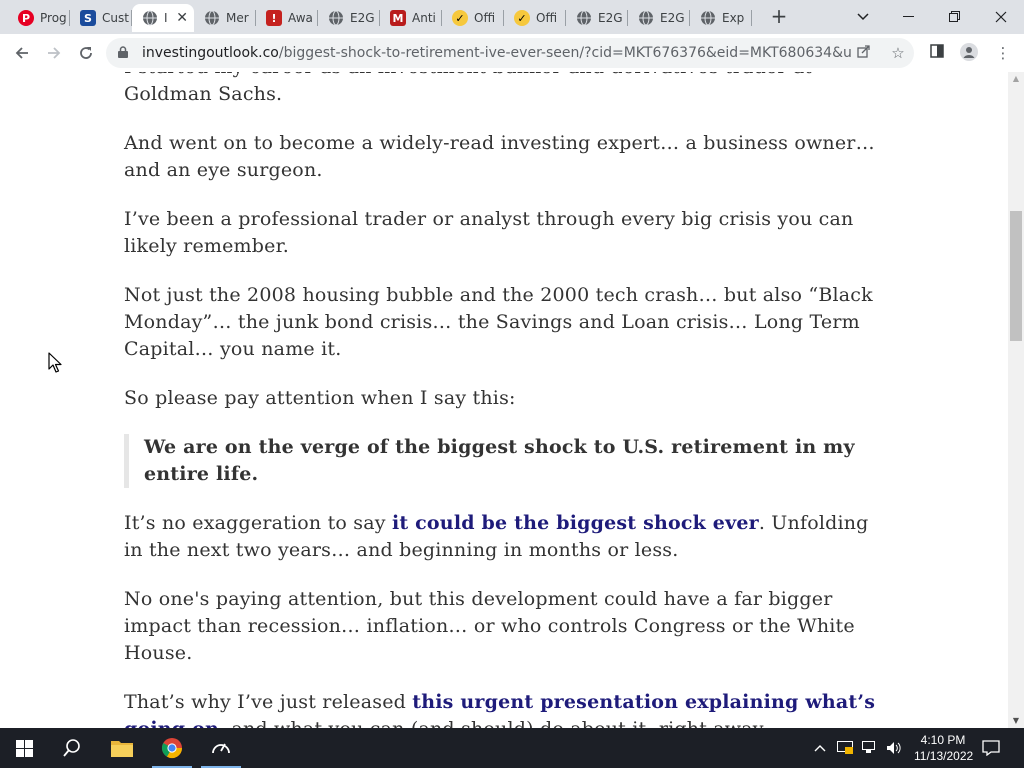  What do you see at coordinates (22, 53) in the screenshot?
I see `back-button` at bounding box center [22, 53].